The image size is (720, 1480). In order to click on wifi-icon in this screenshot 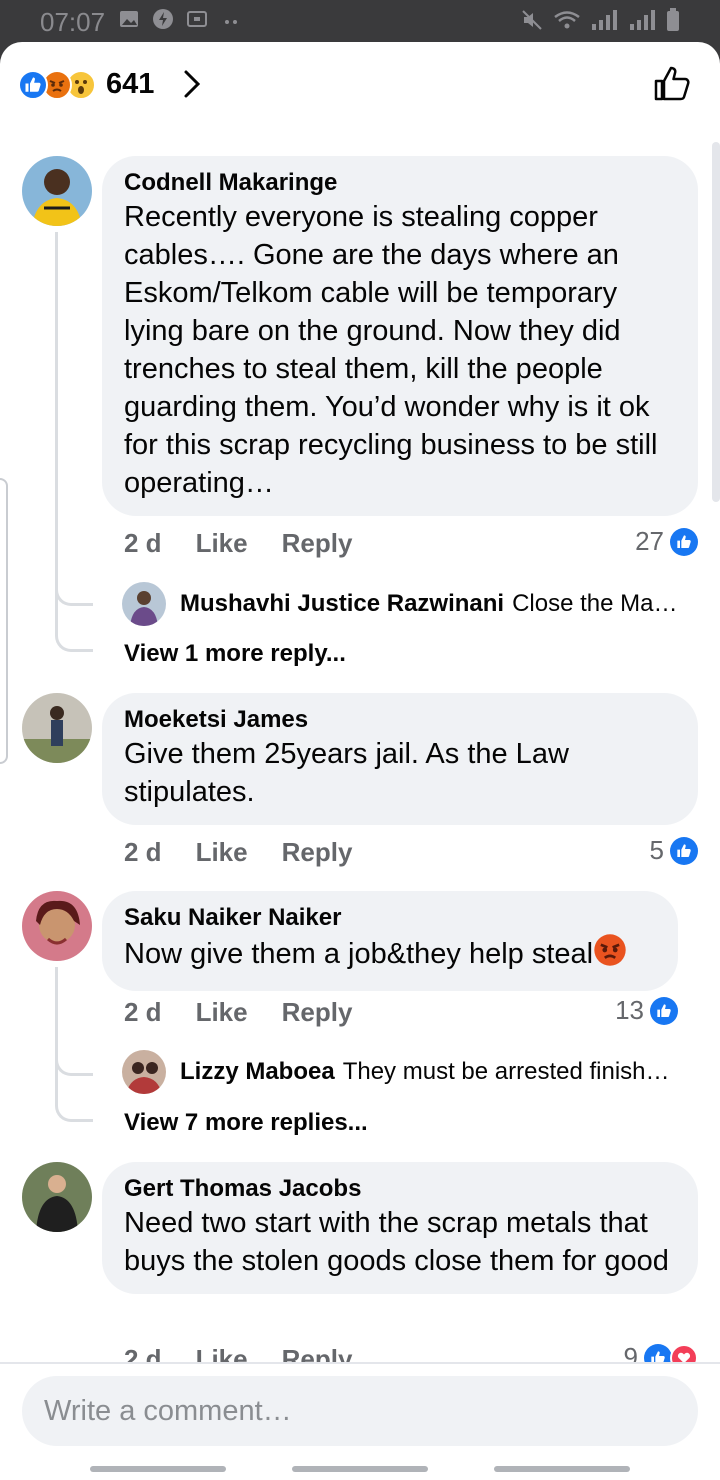, I will do `click(567, 20)`.